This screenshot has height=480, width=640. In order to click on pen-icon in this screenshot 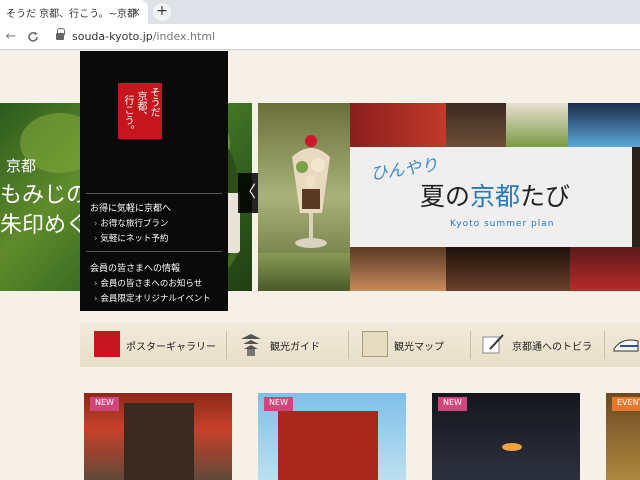, I will do `click(493, 344)`.